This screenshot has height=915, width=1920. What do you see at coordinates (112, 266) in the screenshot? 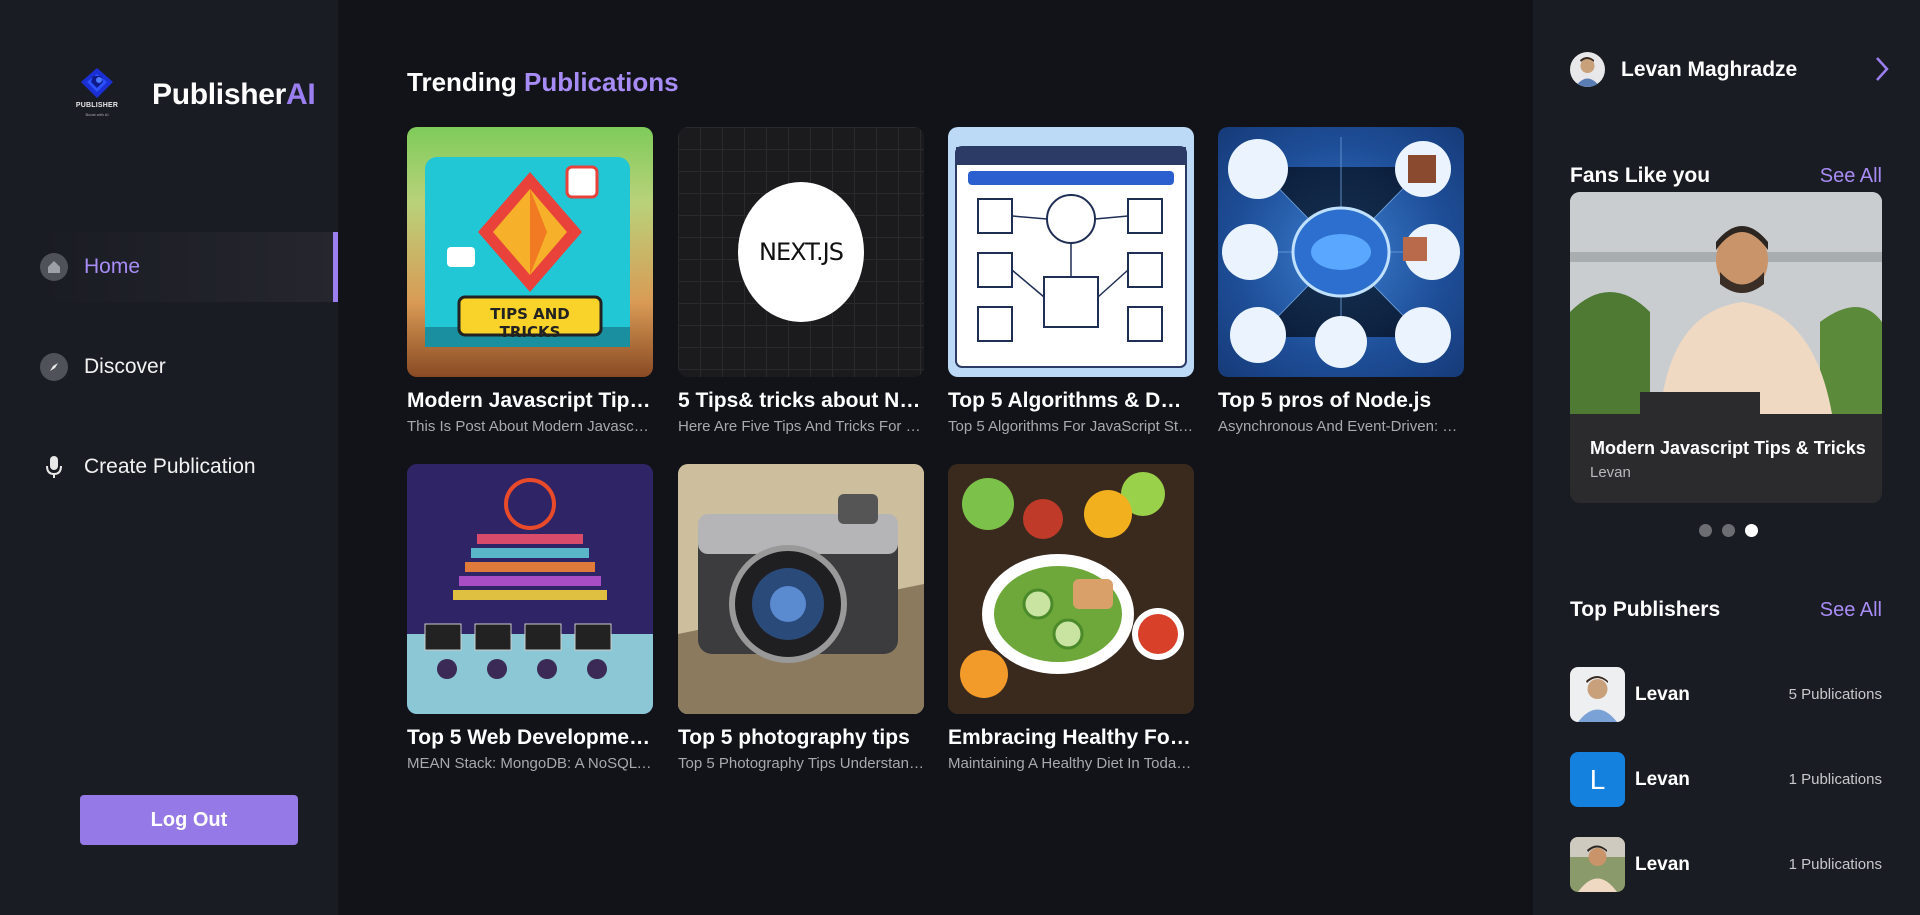
I see `sidebar-item-label: Home` at bounding box center [112, 266].